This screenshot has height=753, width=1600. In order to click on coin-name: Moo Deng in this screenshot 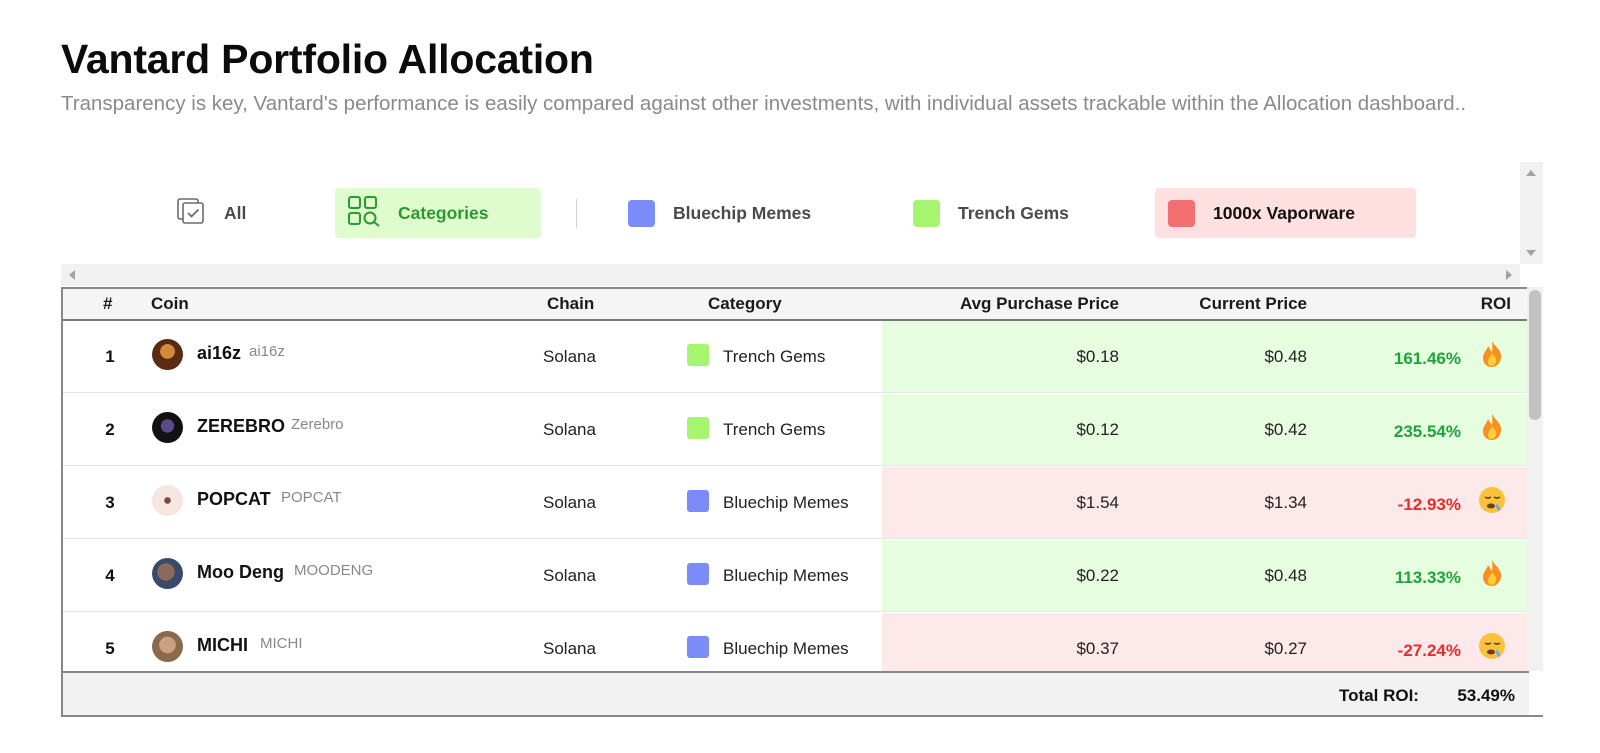, I will do `click(240, 572)`.